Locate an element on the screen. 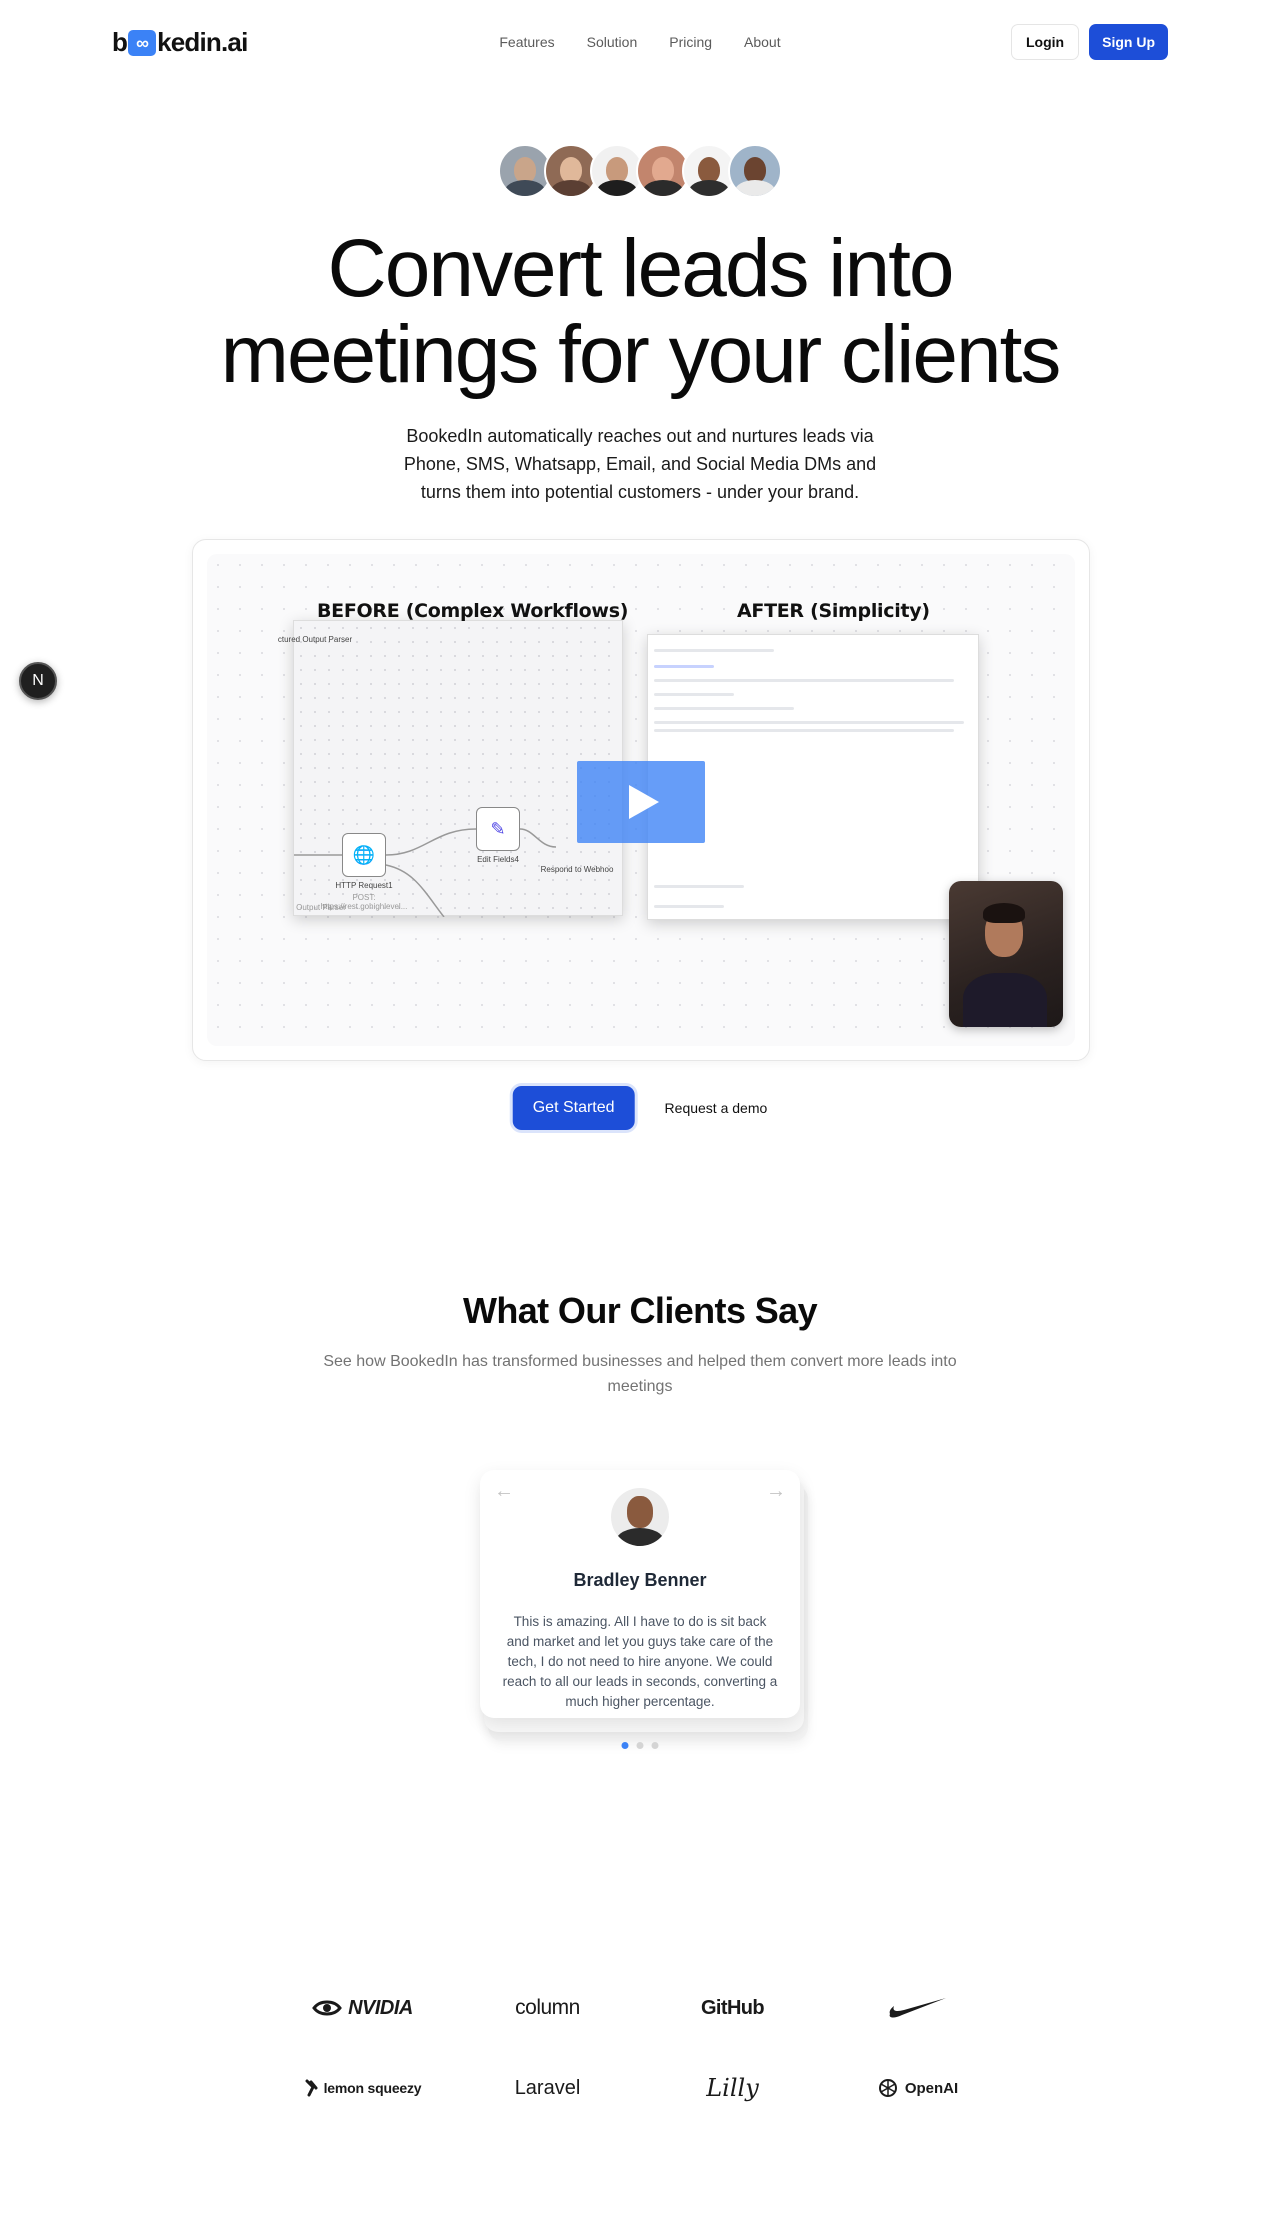 The width and height of the screenshot is (1280, 2237). logo-text-prefix: b is located at coordinates (120, 41).